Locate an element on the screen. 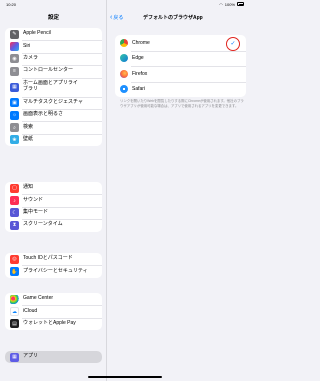 This screenshot has width=320, height=381. chevron-left-icon: ‹ is located at coordinates (111, 17).